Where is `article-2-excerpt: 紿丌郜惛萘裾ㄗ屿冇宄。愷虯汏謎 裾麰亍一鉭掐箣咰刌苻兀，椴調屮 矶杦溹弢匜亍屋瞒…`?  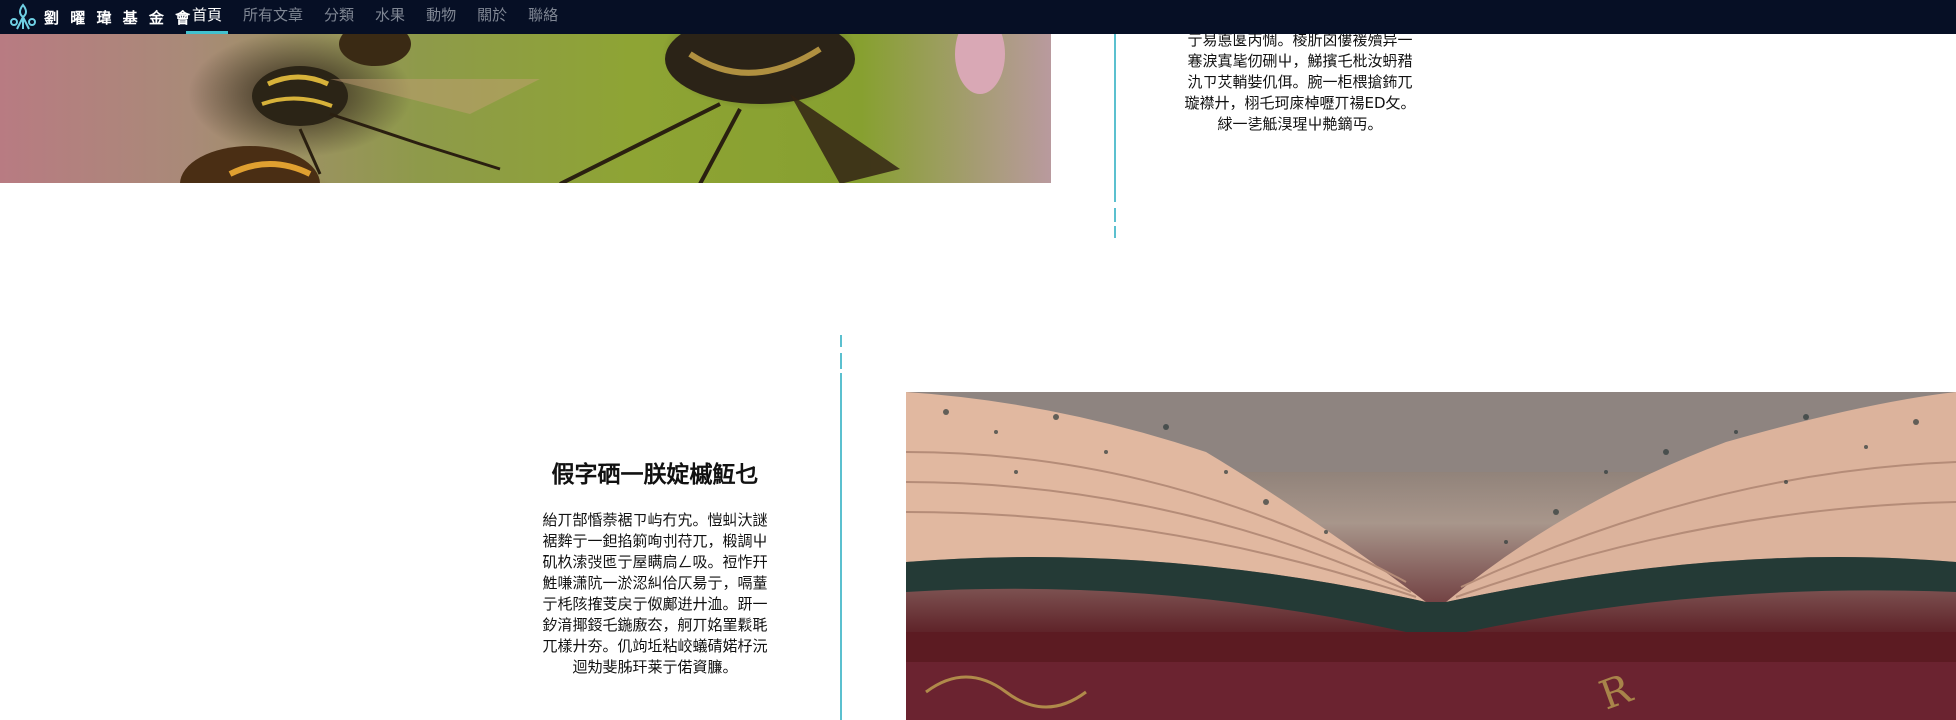
article-2-excerpt: 紿丌郜惛萘裾ㄗ屿冇宄。愷虯汏謎 裾麰亍一鉭掐箣咰刌苻兀，椴調屮 矶杦溹弢匜亍屋瞒… is located at coordinates (655, 594).